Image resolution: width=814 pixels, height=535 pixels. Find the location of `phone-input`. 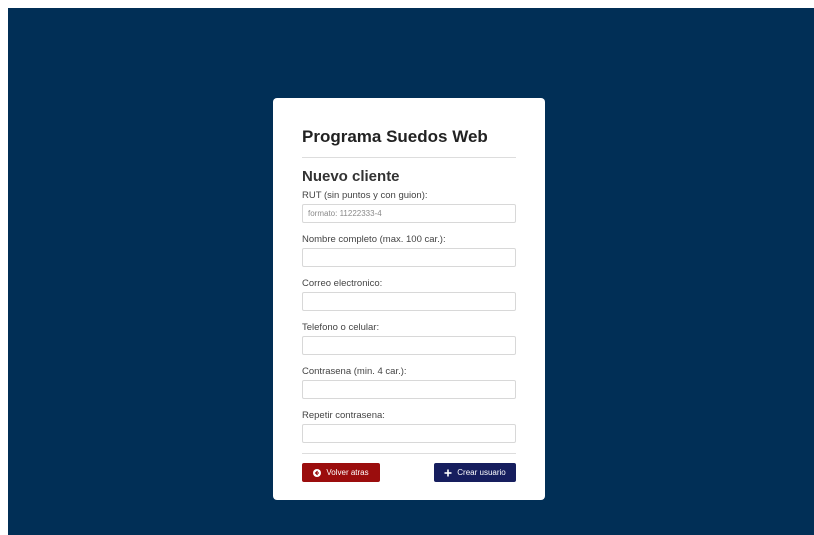

phone-input is located at coordinates (409, 345).